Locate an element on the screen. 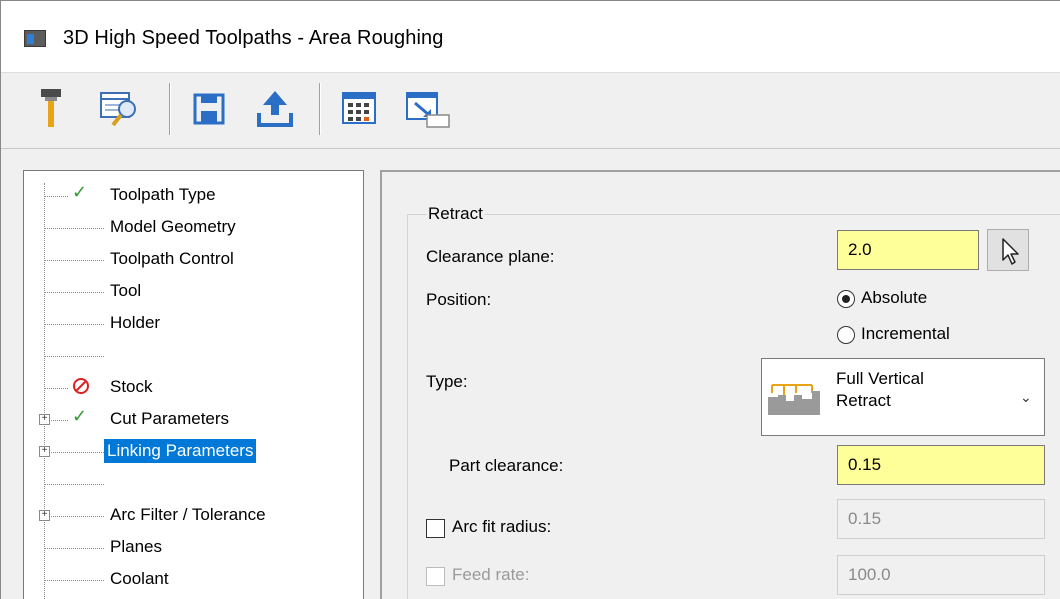  retract-group-label: Retract is located at coordinates (455, 214).